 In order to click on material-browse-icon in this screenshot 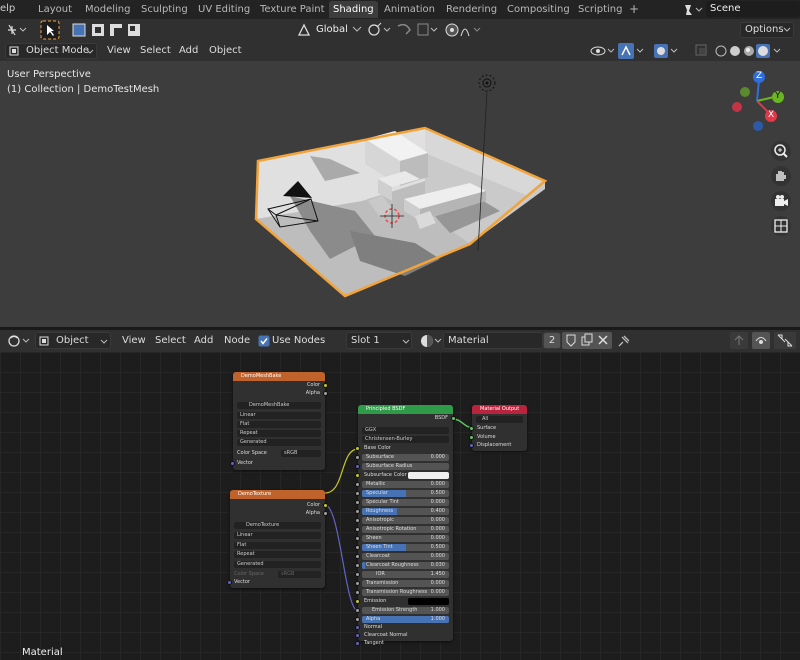, I will do `click(431, 341)`.